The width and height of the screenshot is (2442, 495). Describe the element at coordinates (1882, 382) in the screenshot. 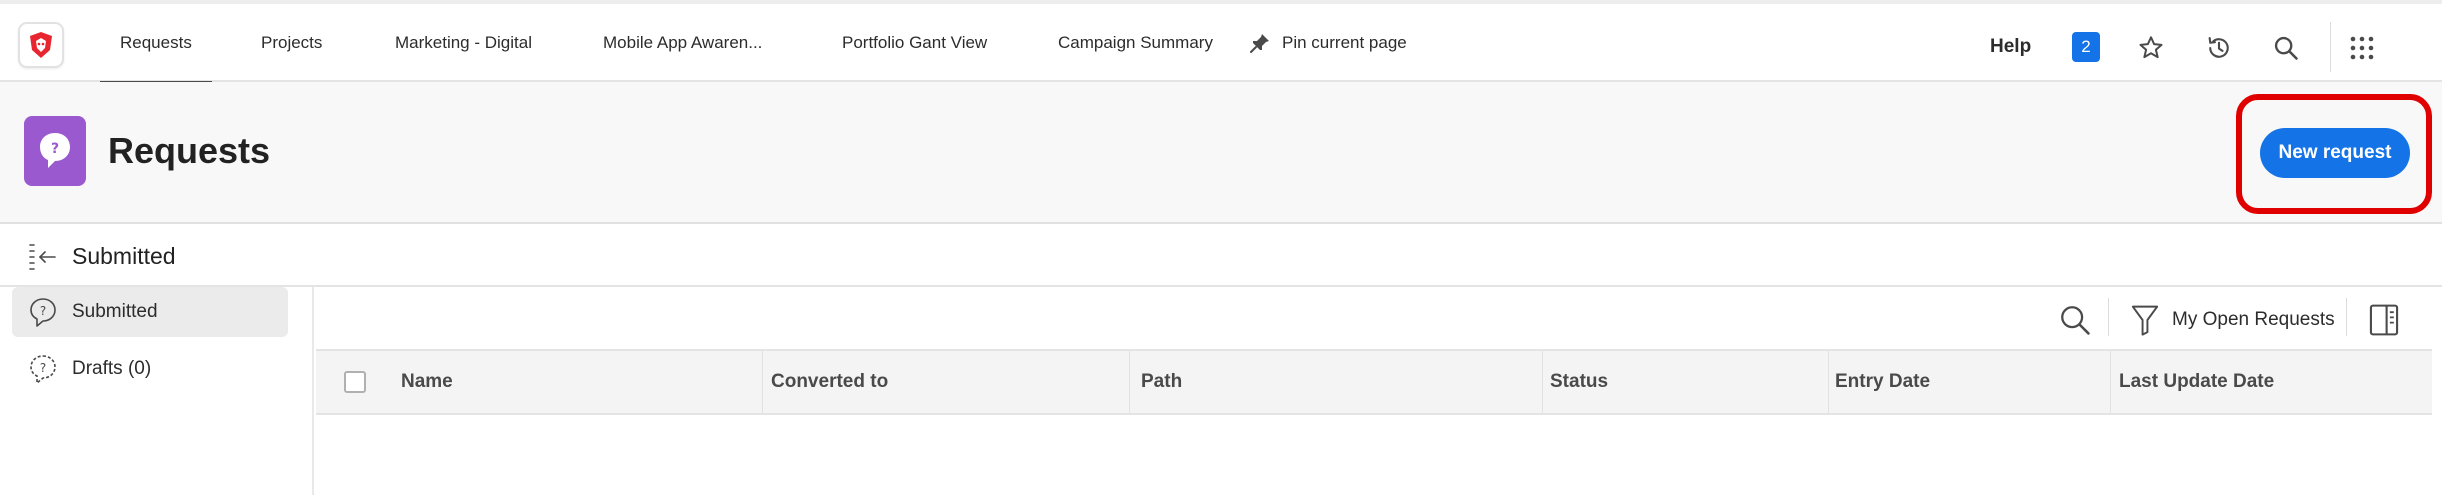

I see `column-header-entry-date: Entry Date` at that location.